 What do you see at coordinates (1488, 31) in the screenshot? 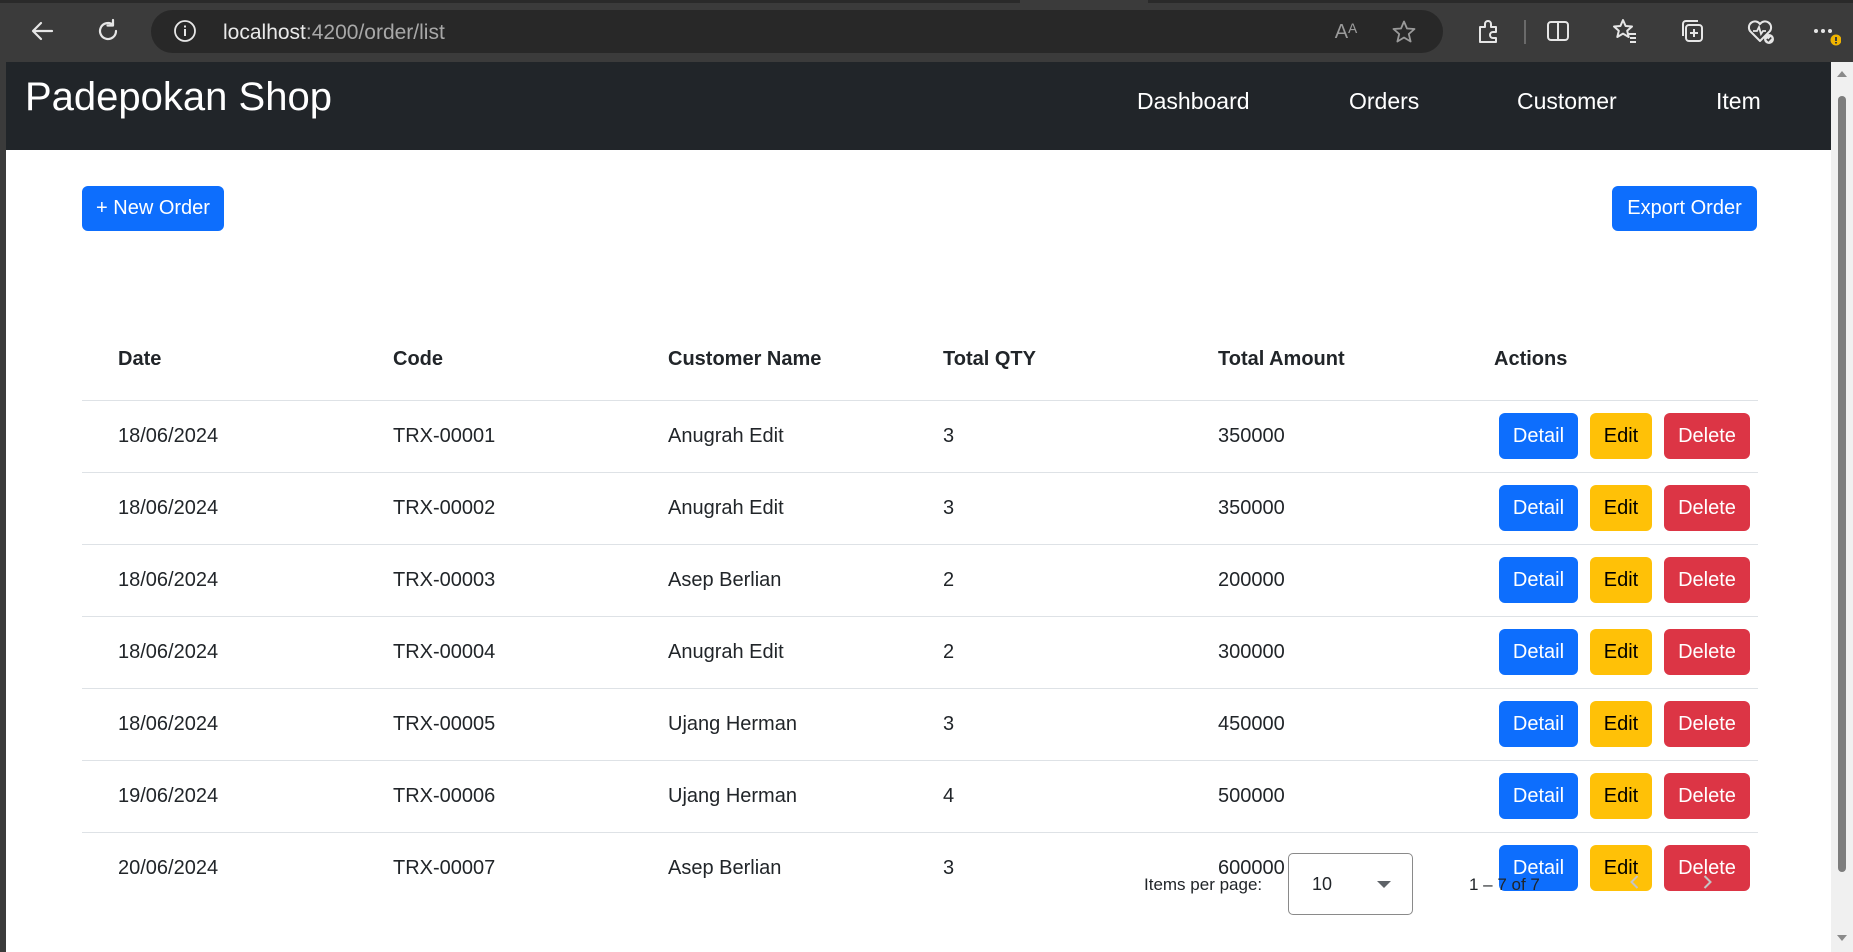
I see `extensions-icon` at bounding box center [1488, 31].